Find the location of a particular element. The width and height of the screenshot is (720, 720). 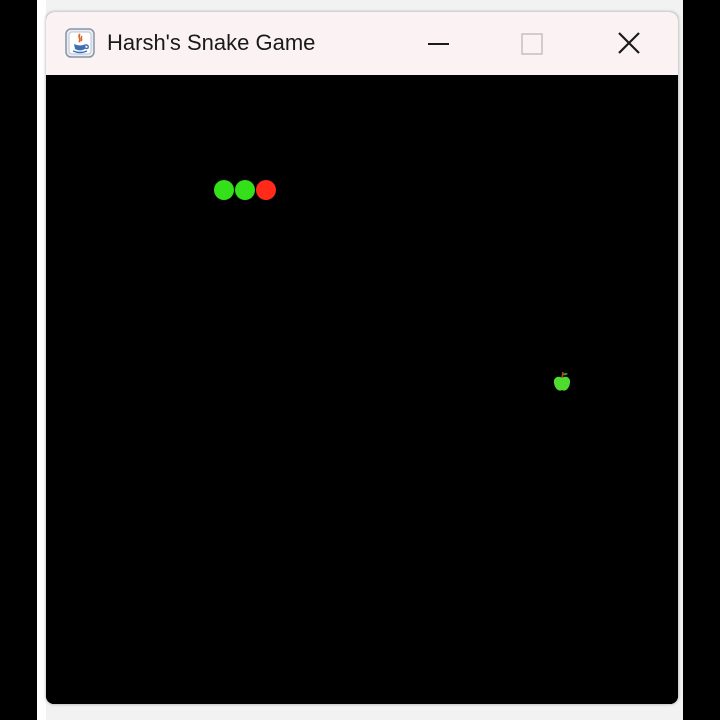

minimize-button is located at coordinates (438, 44).